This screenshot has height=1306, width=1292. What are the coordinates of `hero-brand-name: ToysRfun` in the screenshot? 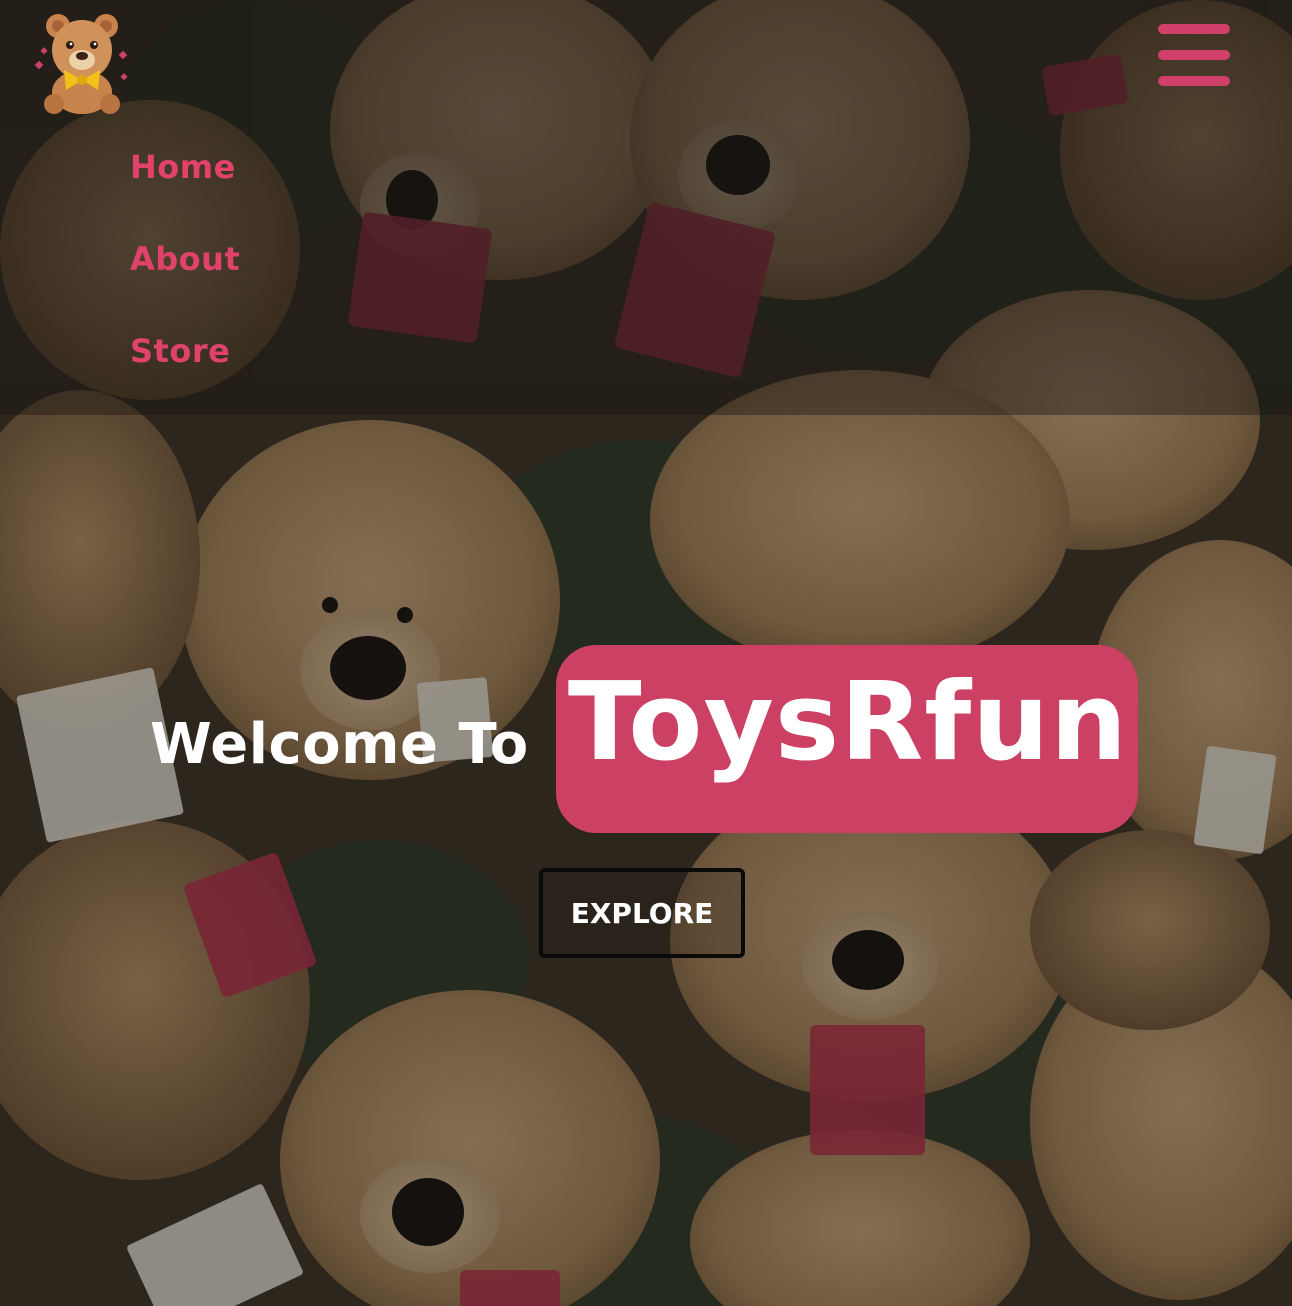 It's located at (848, 722).